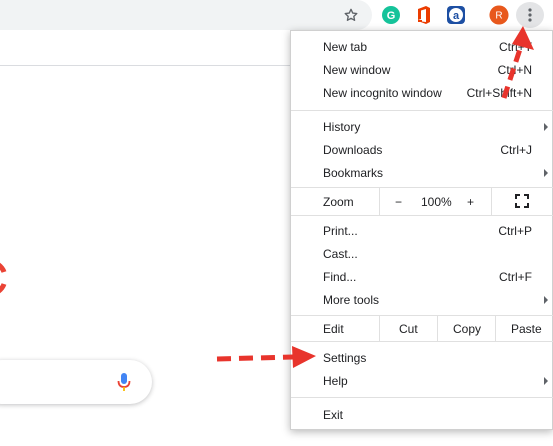 The width and height of the screenshot is (553, 446). What do you see at coordinates (516, 149) in the screenshot?
I see `menu-item-shortcut: Ctrl+J` at bounding box center [516, 149].